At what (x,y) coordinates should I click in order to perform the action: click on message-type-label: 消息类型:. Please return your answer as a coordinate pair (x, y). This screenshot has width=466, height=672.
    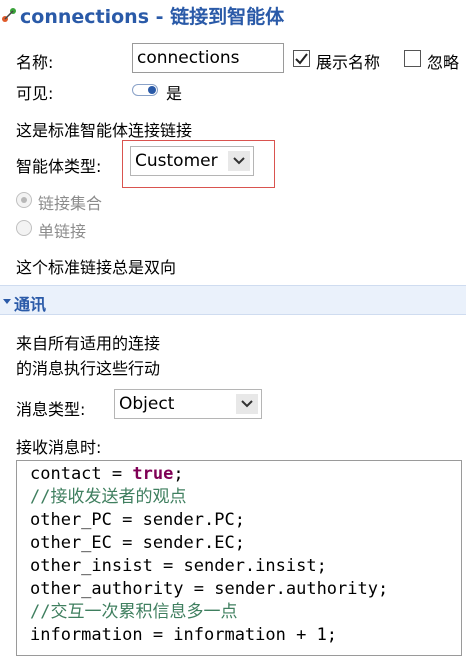
    Looking at the image, I should click on (51, 409).